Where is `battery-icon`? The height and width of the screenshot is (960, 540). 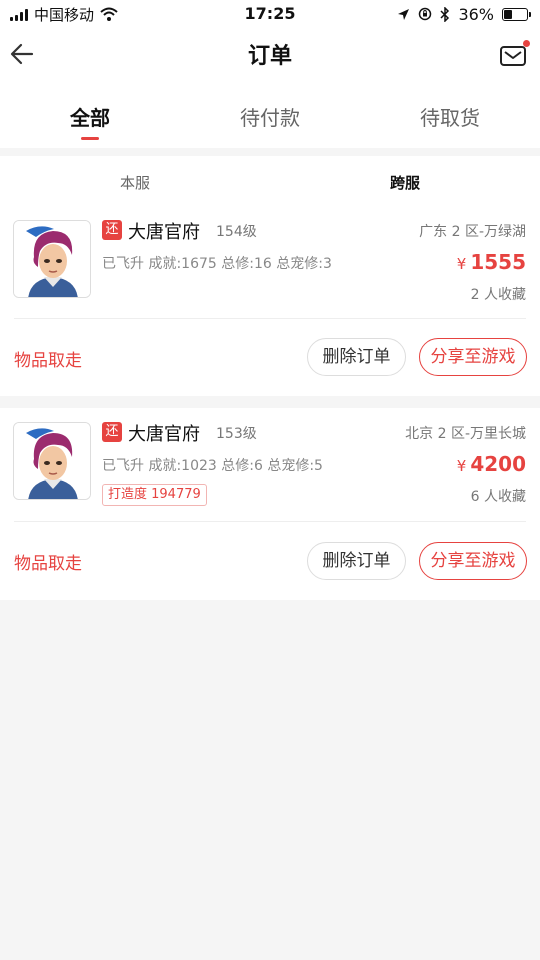 battery-icon is located at coordinates (516, 14).